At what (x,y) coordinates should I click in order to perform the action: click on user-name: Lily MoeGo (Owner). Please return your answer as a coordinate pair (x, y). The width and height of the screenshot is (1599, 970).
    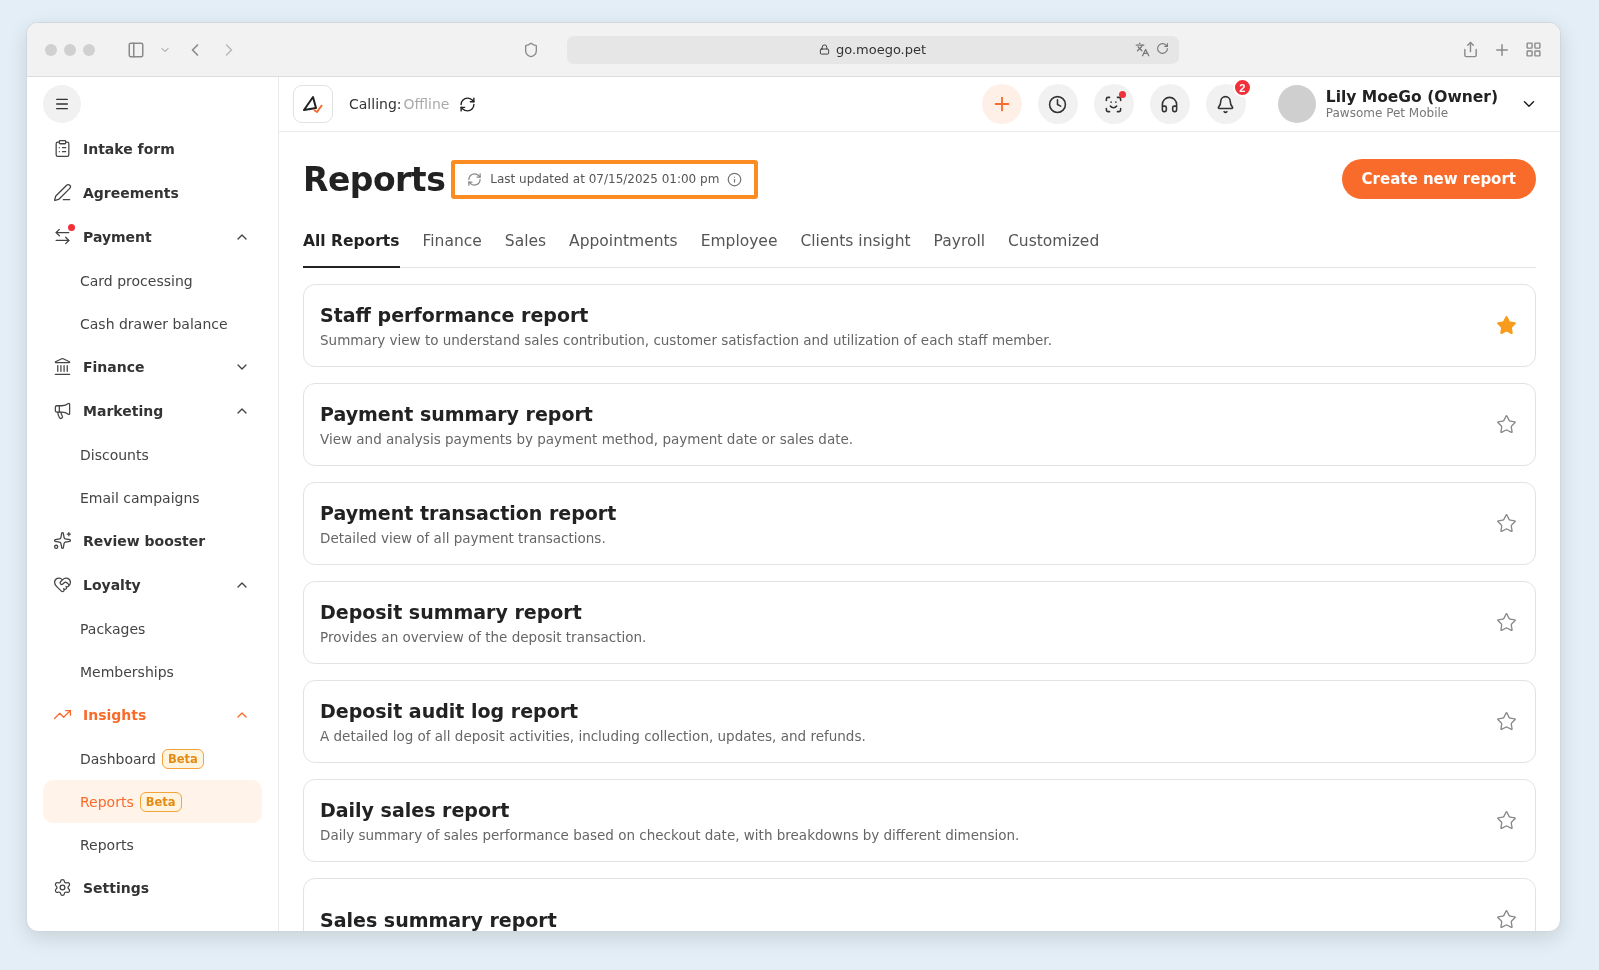
    Looking at the image, I should click on (1411, 97).